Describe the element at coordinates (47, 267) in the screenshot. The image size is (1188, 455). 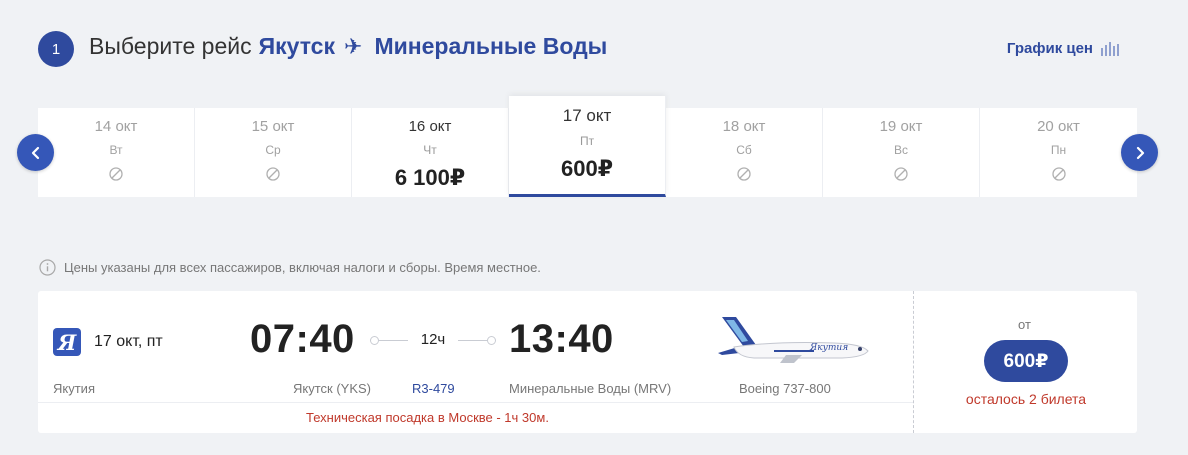
I see `info-icon` at that location.